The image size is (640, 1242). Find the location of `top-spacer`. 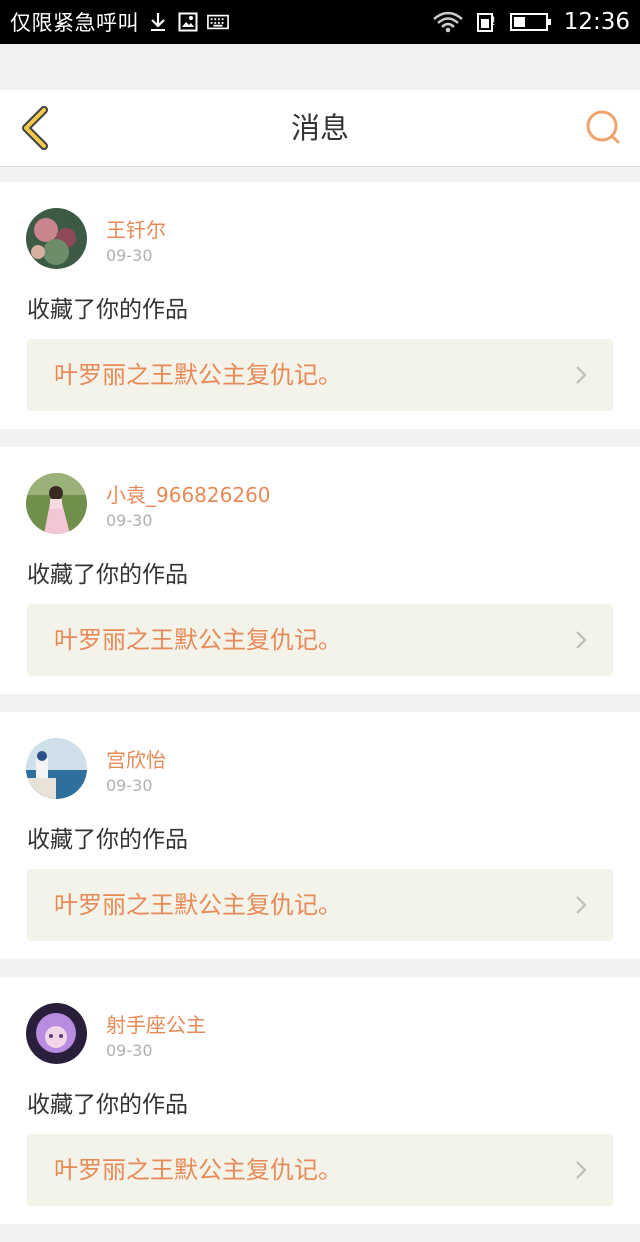

top-spacer is located at coordinates (320, 67).